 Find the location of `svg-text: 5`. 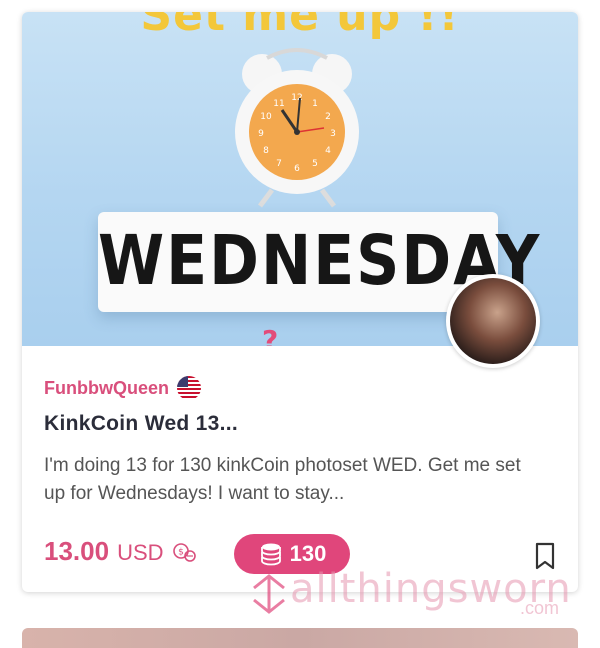

svg-text: 5 is located at coordinates (315, 164).